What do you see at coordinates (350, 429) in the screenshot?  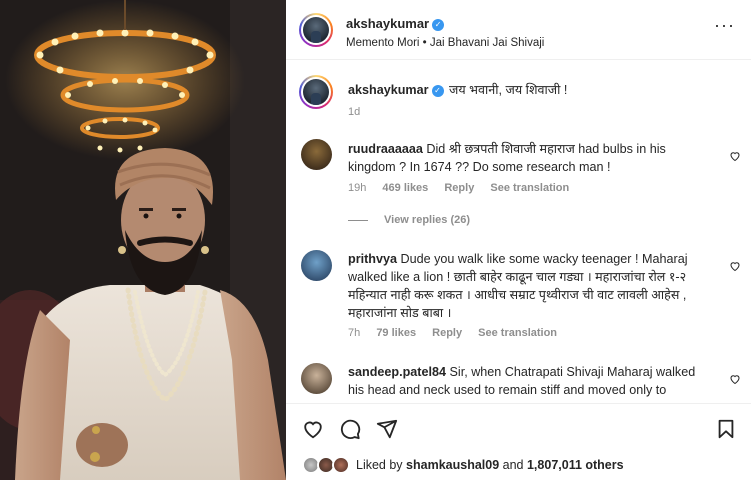 I see `comment-icon` at bounding box center [350, 429].